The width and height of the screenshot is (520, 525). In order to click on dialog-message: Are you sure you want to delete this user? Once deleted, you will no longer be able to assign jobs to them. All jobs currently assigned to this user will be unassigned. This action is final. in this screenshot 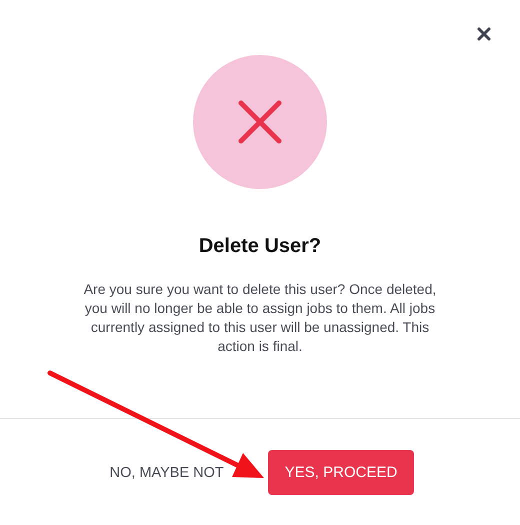, I will do `click(260, 318)`.